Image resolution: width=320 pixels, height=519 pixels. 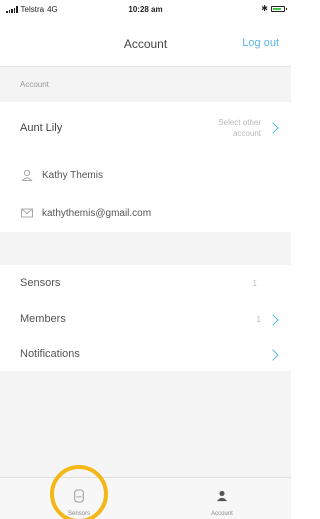 What do you see at coordinates (222, 514) in the screenshot?
I see `tab-label: Account` at bounding box center [222, 514].